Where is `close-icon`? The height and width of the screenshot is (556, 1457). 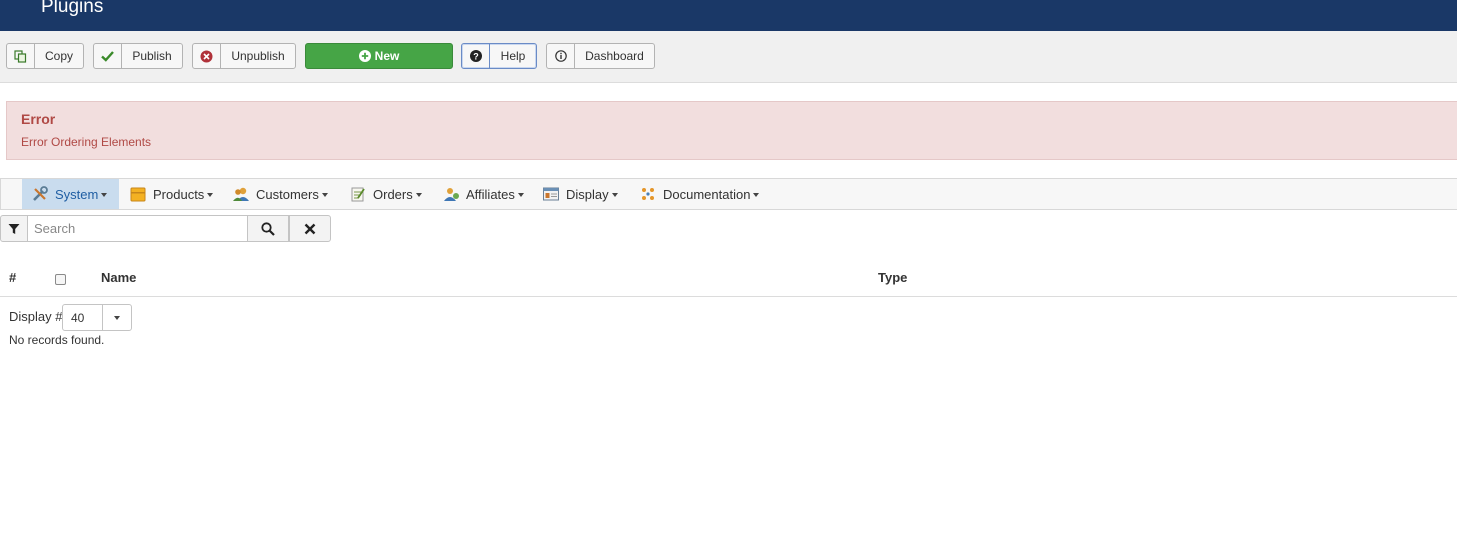
close-icon is located at coordinates (310, 229).